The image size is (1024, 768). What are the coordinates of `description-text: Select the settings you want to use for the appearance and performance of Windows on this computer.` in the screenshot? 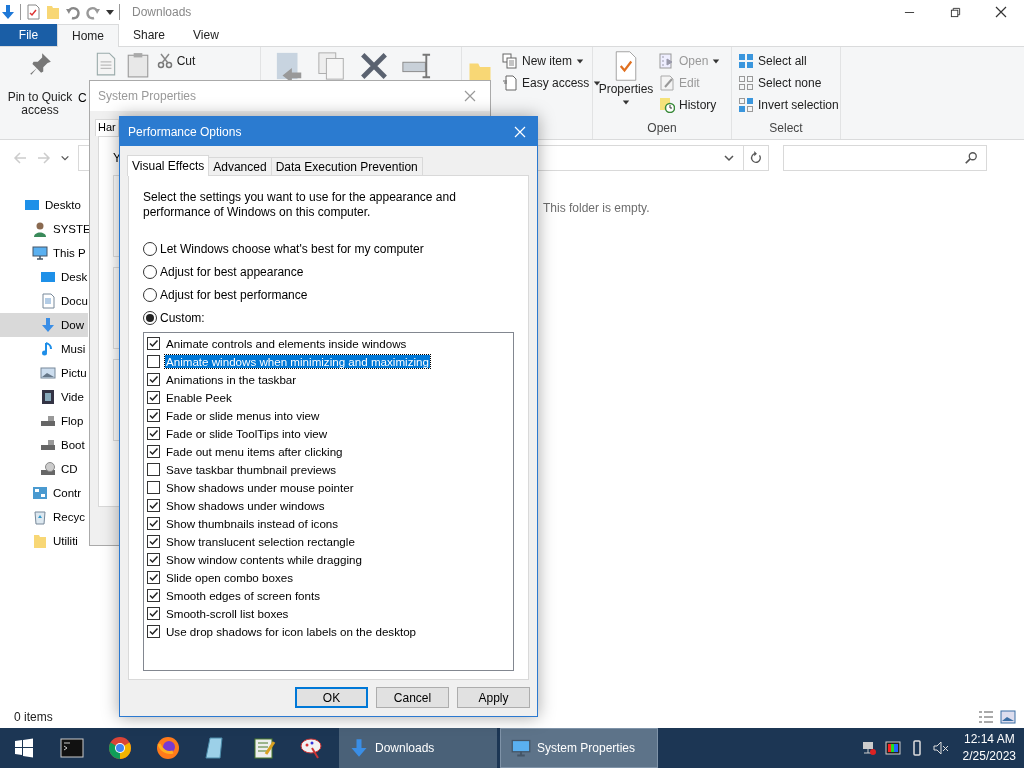 It's located at (300, 205).